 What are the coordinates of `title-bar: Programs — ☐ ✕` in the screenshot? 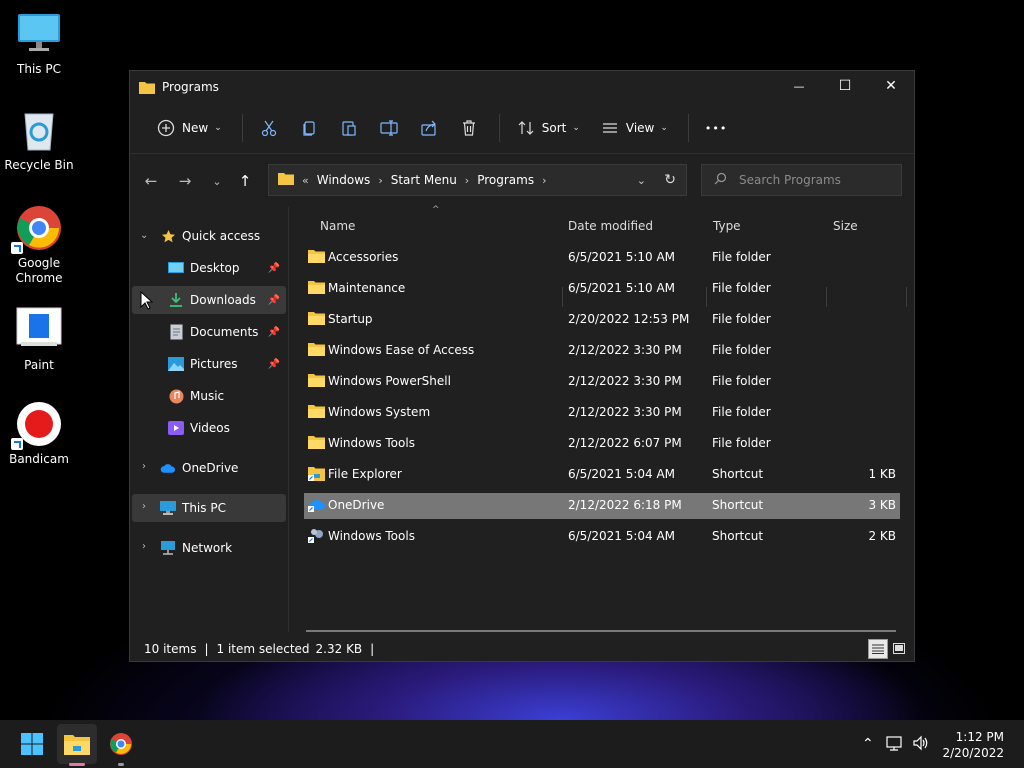 It's located at (522, 87).